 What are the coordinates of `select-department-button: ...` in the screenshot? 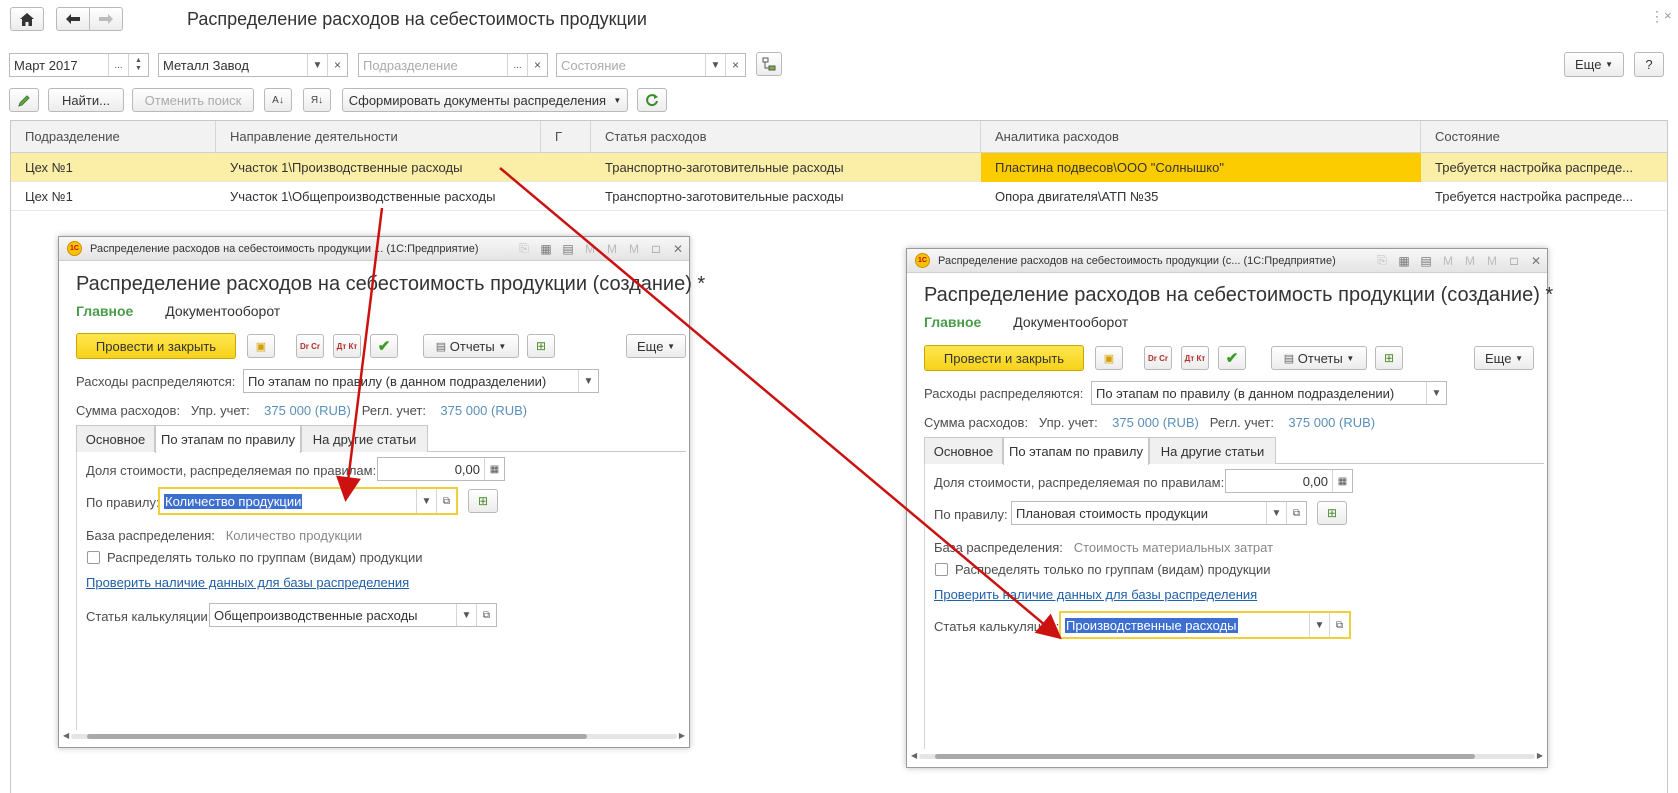 It's located at (517, 65).